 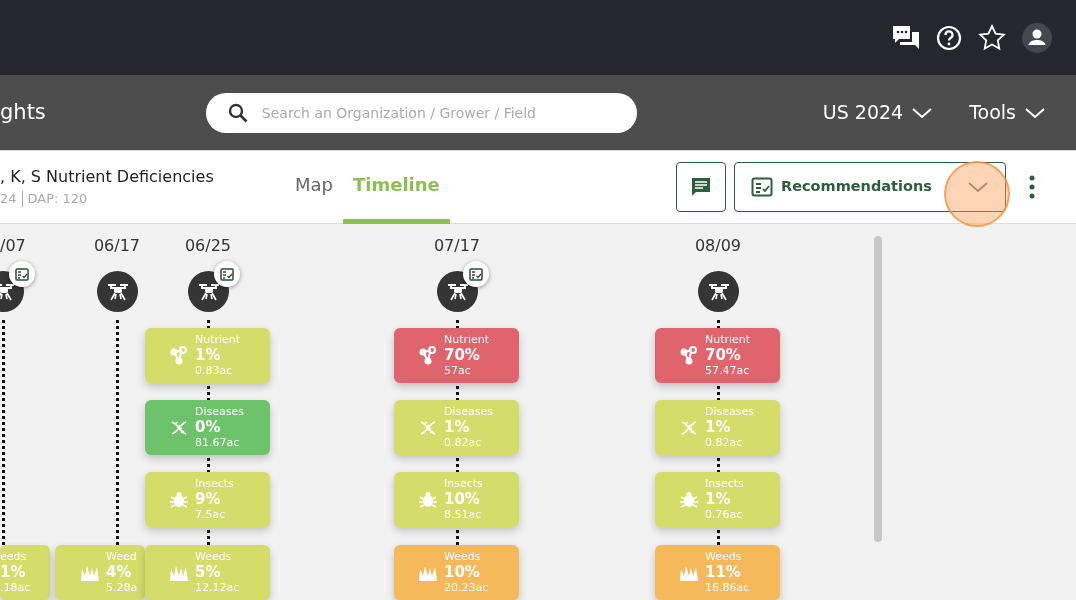 What do you see at coordinates (906, 37) in the screenshot?
I see `chat-icon` at bounding box center [906, 37].